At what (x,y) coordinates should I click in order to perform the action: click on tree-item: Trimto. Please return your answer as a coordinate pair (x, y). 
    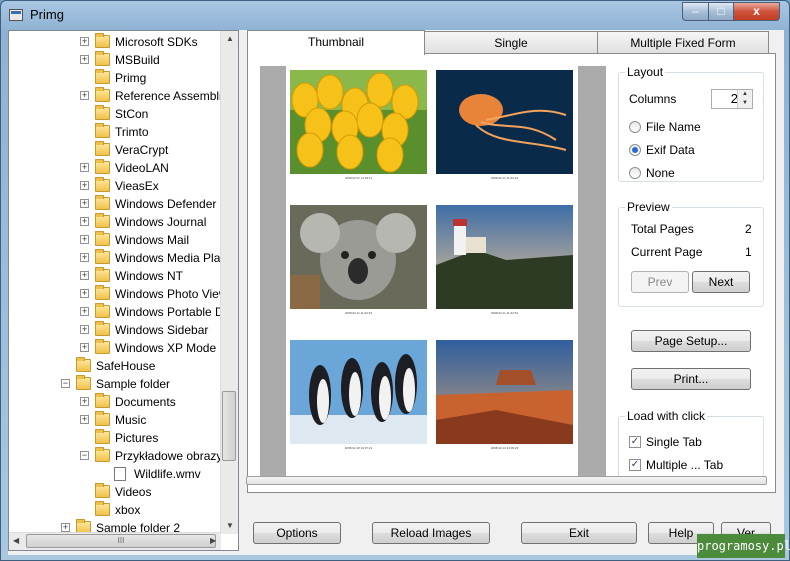
    Looking at the image, I should click on (115, 132).